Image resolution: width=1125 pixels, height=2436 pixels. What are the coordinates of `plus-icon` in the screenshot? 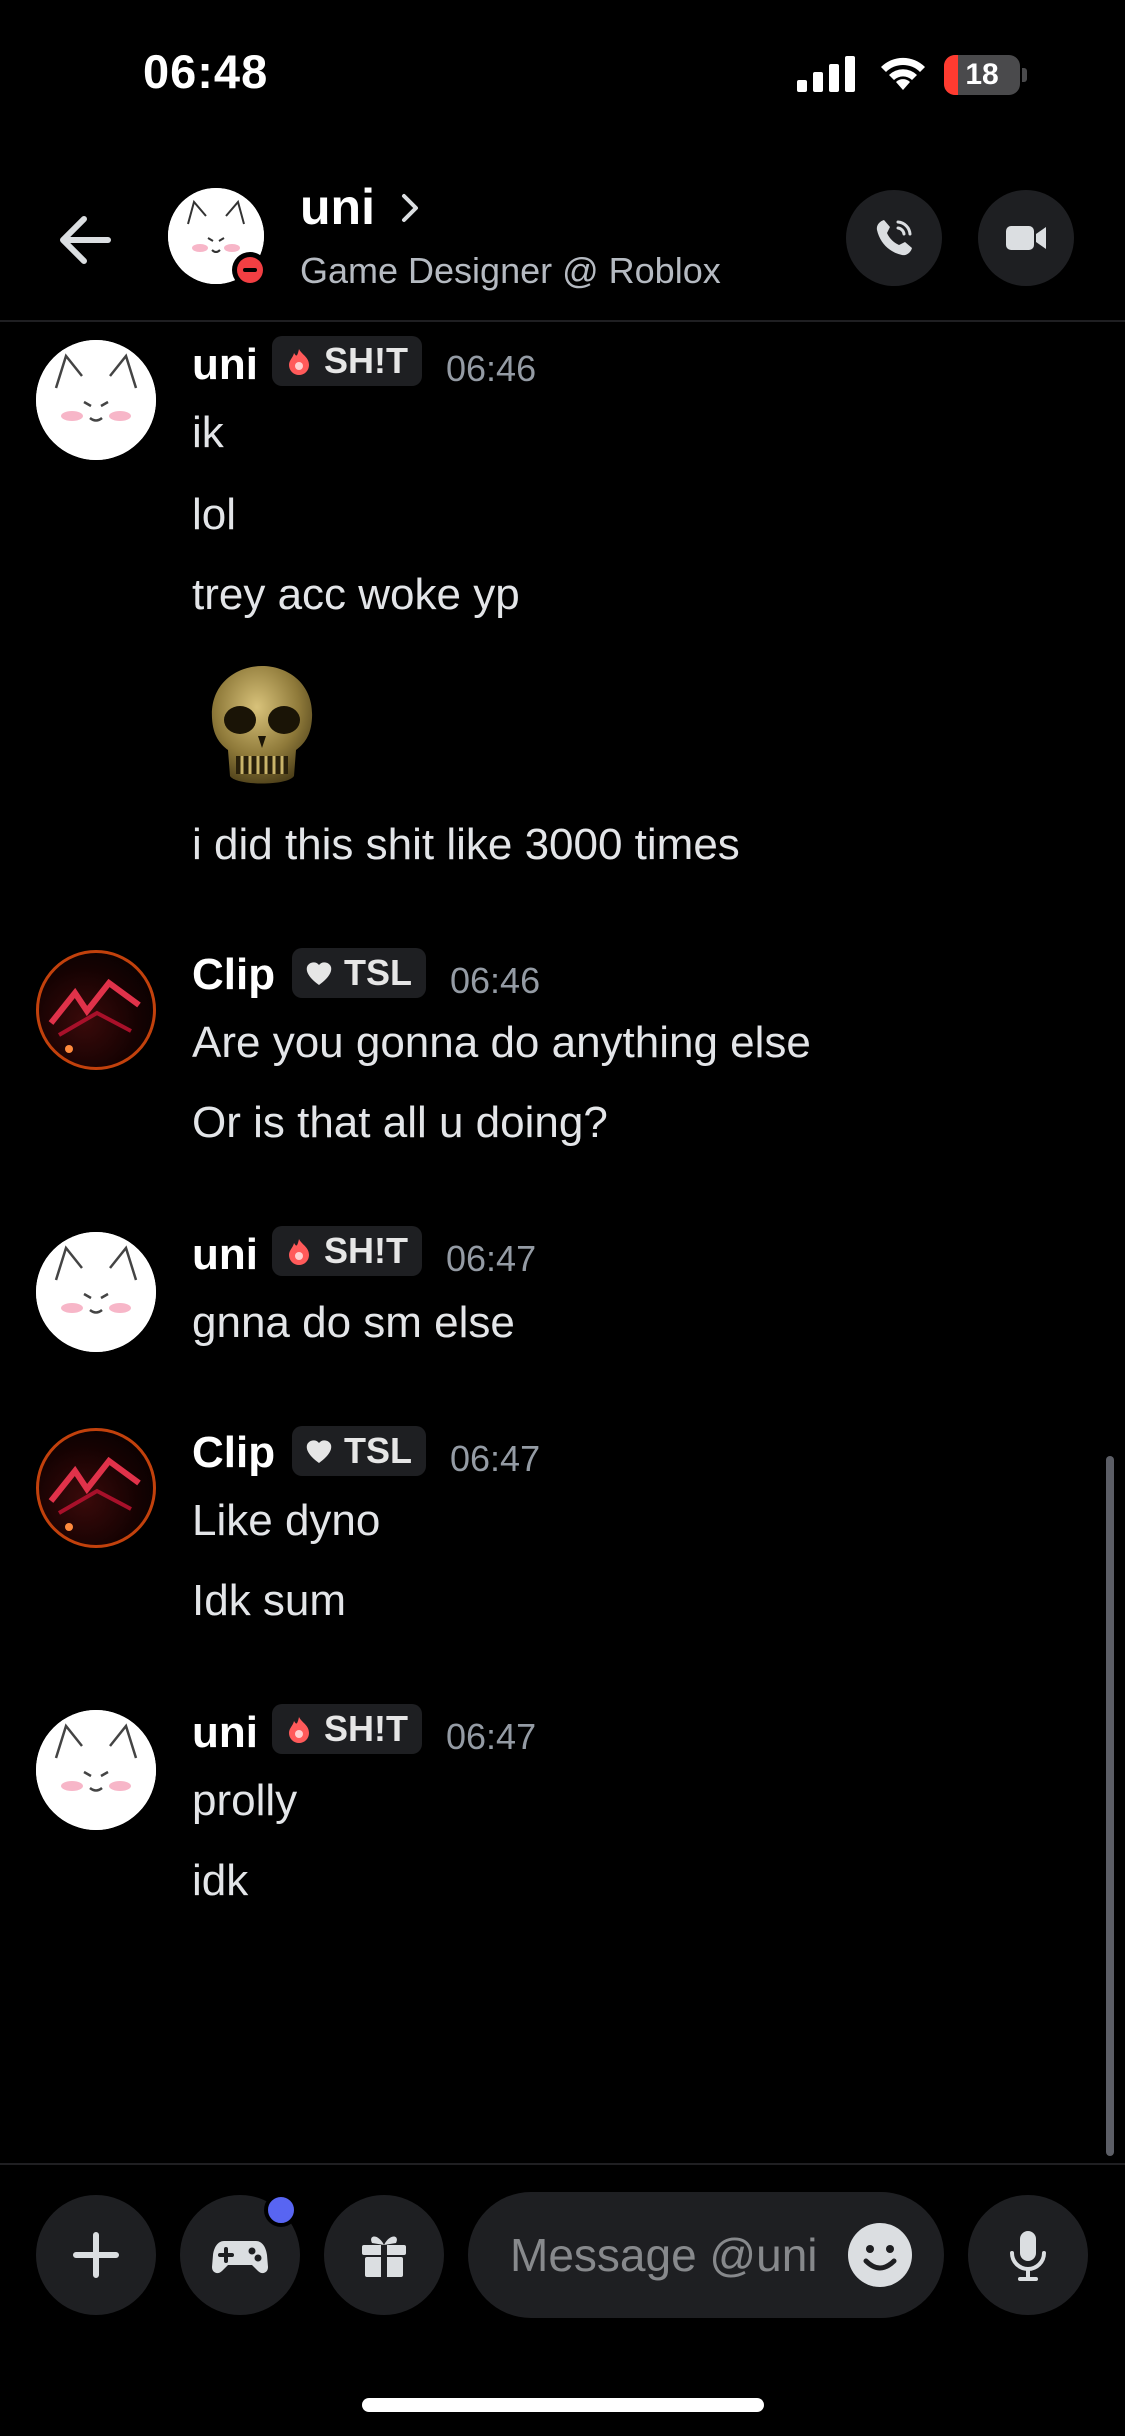 It's located at (96, 2255).